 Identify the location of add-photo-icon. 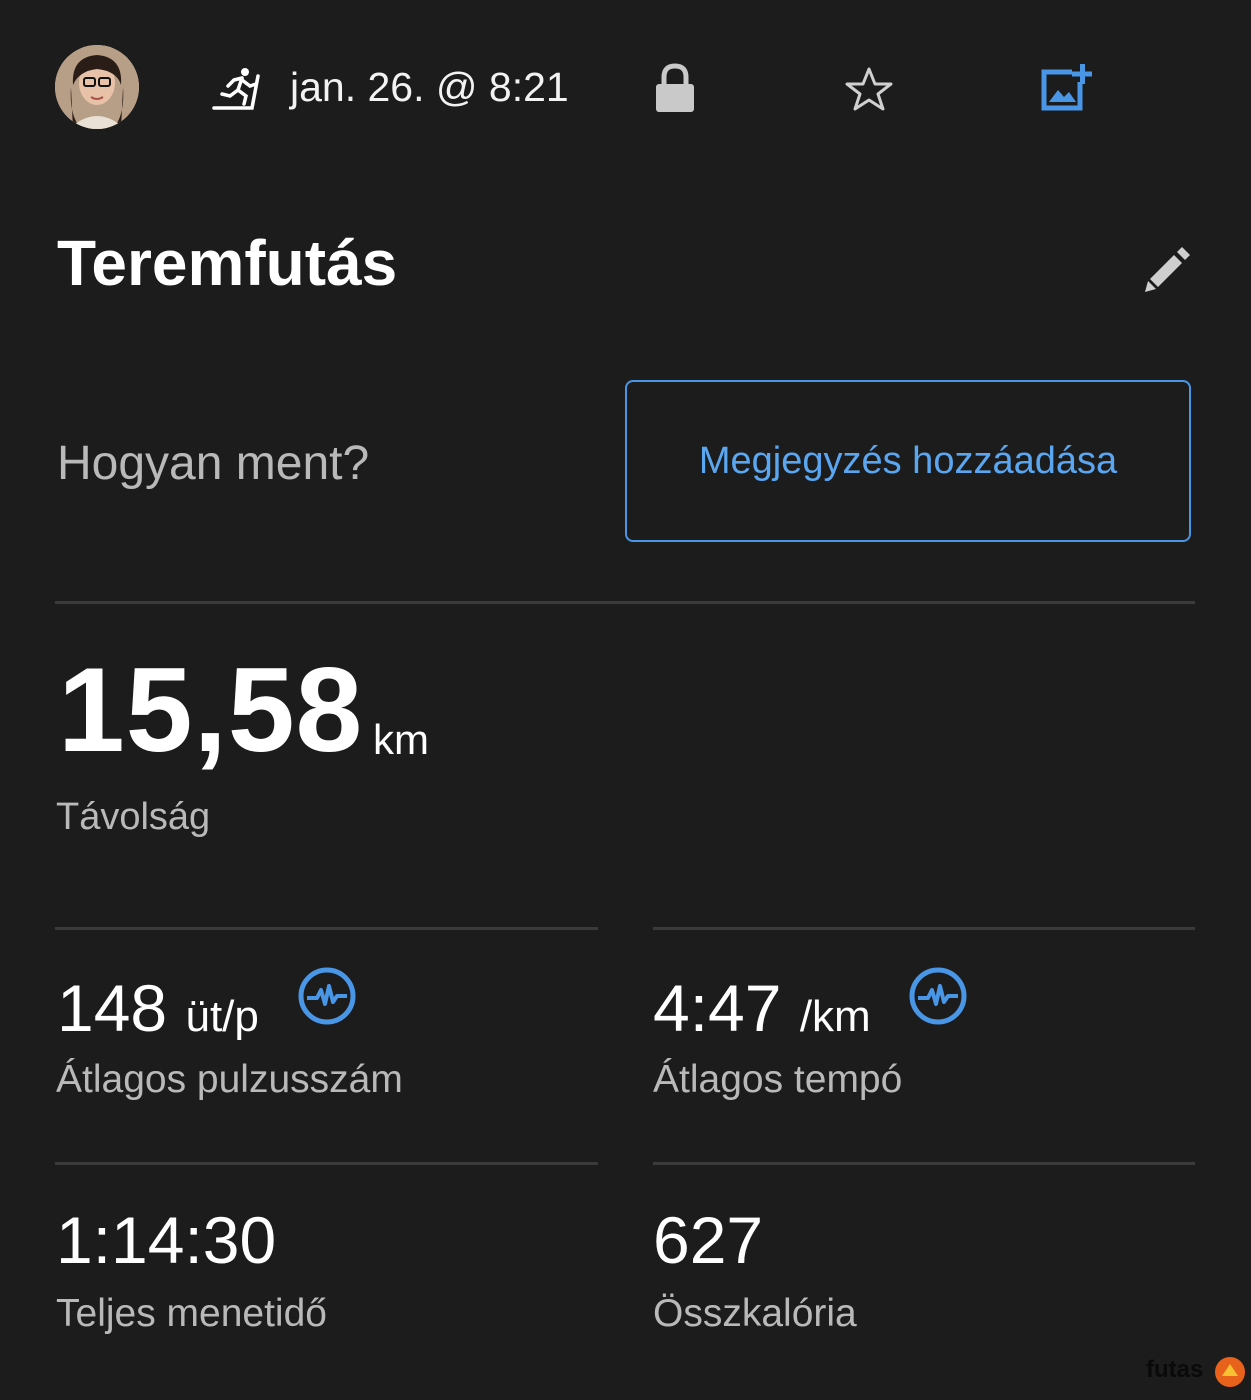
(1066, 87).